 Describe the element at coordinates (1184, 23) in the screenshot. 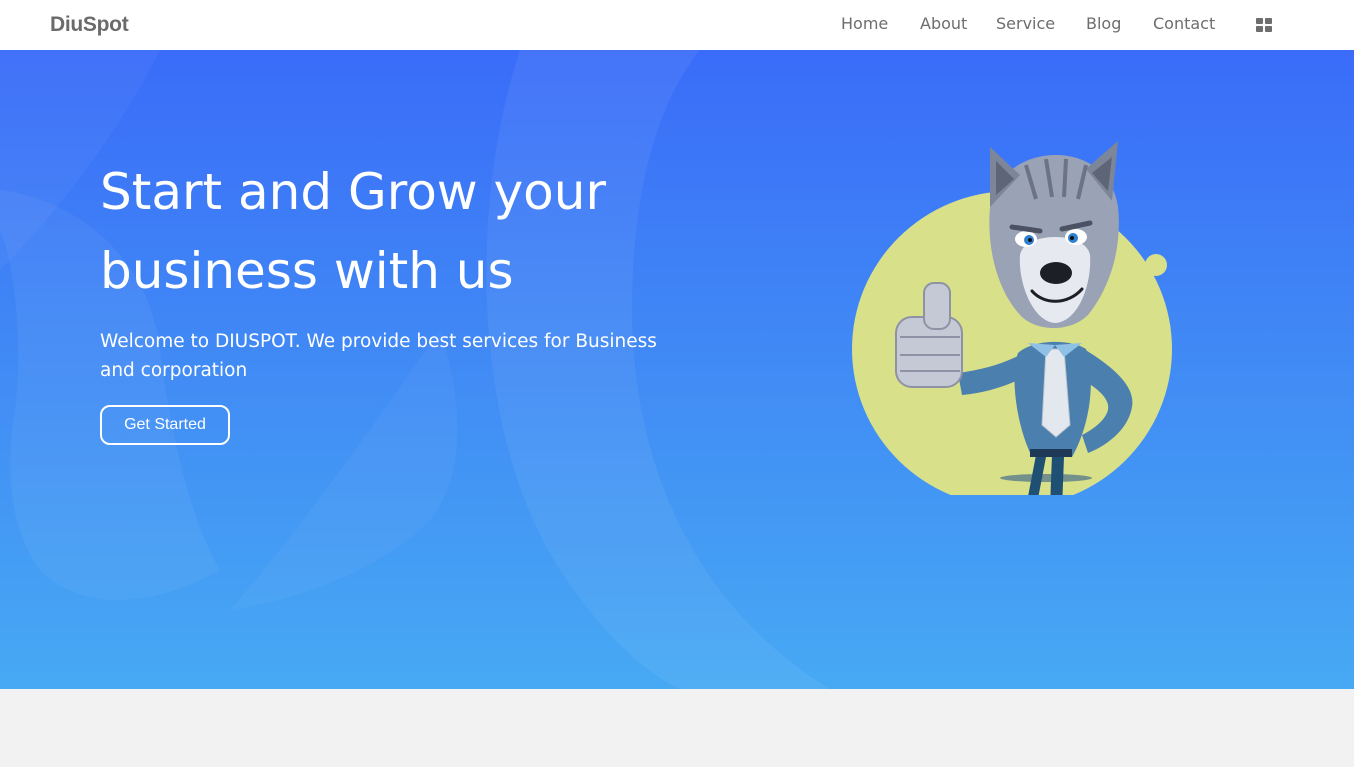

I see `nav-contact: Contact` at that location.